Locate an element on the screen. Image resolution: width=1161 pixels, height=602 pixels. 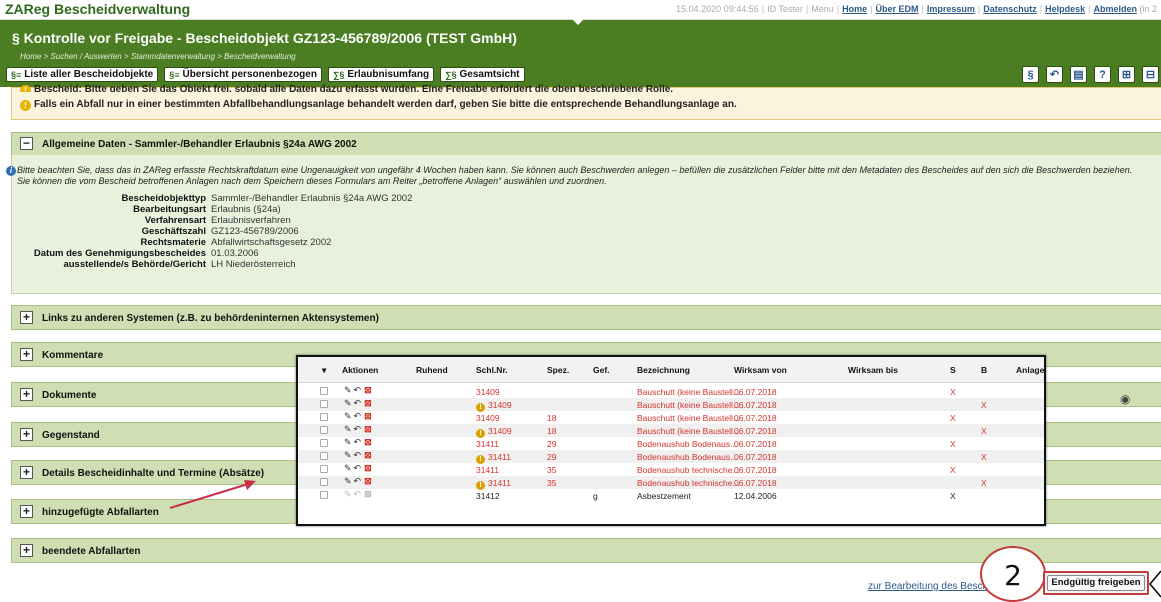
col-header: Spez. is located at coordinates (558, 370).